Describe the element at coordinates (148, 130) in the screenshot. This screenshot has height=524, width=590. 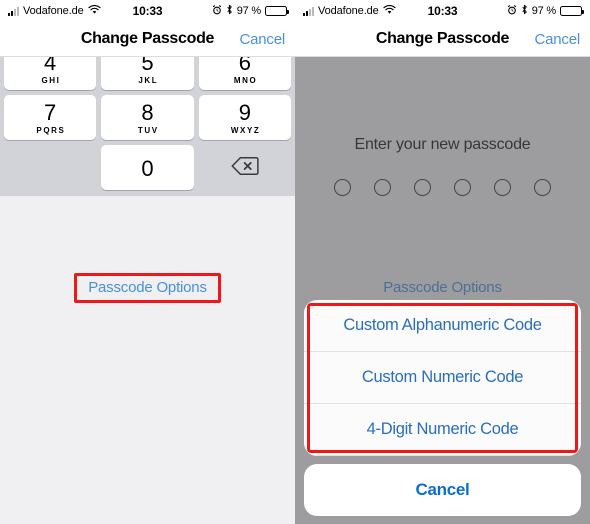
I see `key-letters: TUV` at that location.